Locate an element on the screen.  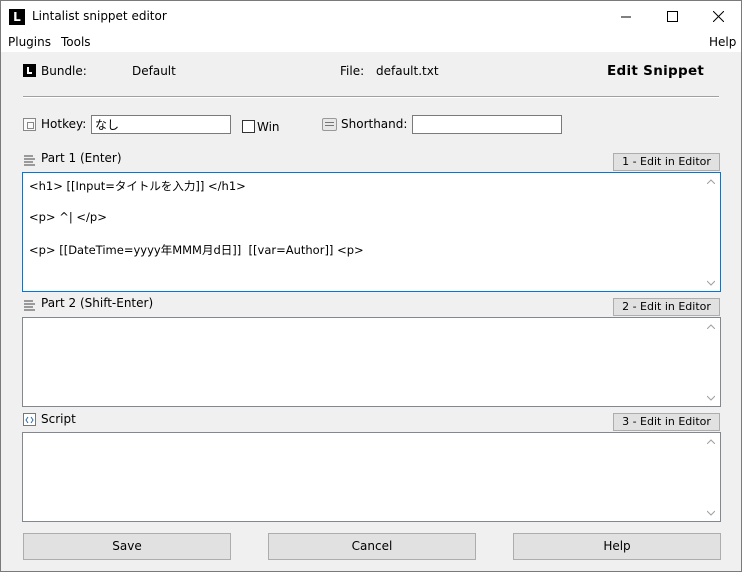
close-icon is located at coordinates (718, 16).